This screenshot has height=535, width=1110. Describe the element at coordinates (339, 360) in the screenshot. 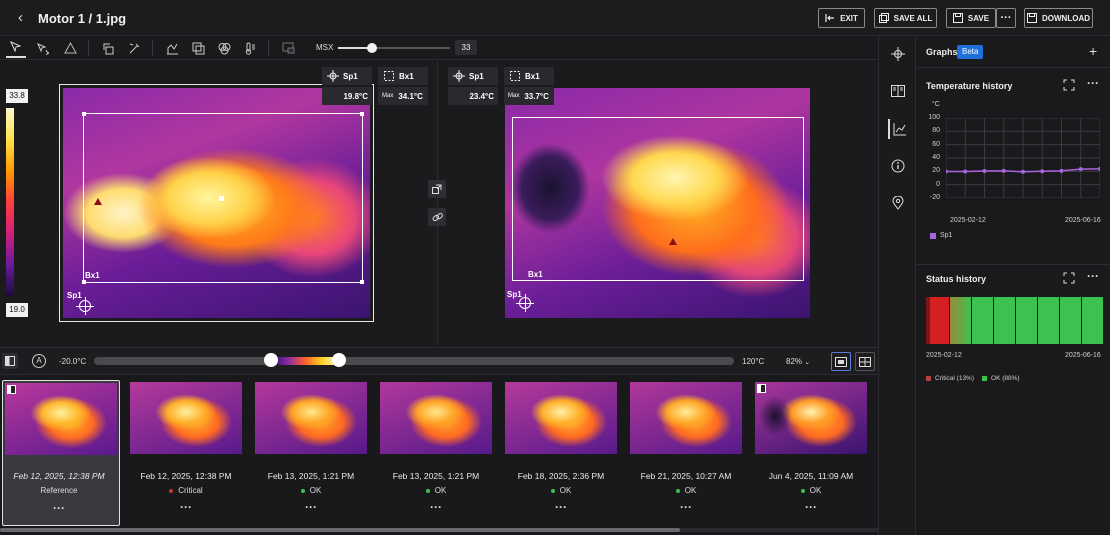

I see `range-max-handle` at that location.